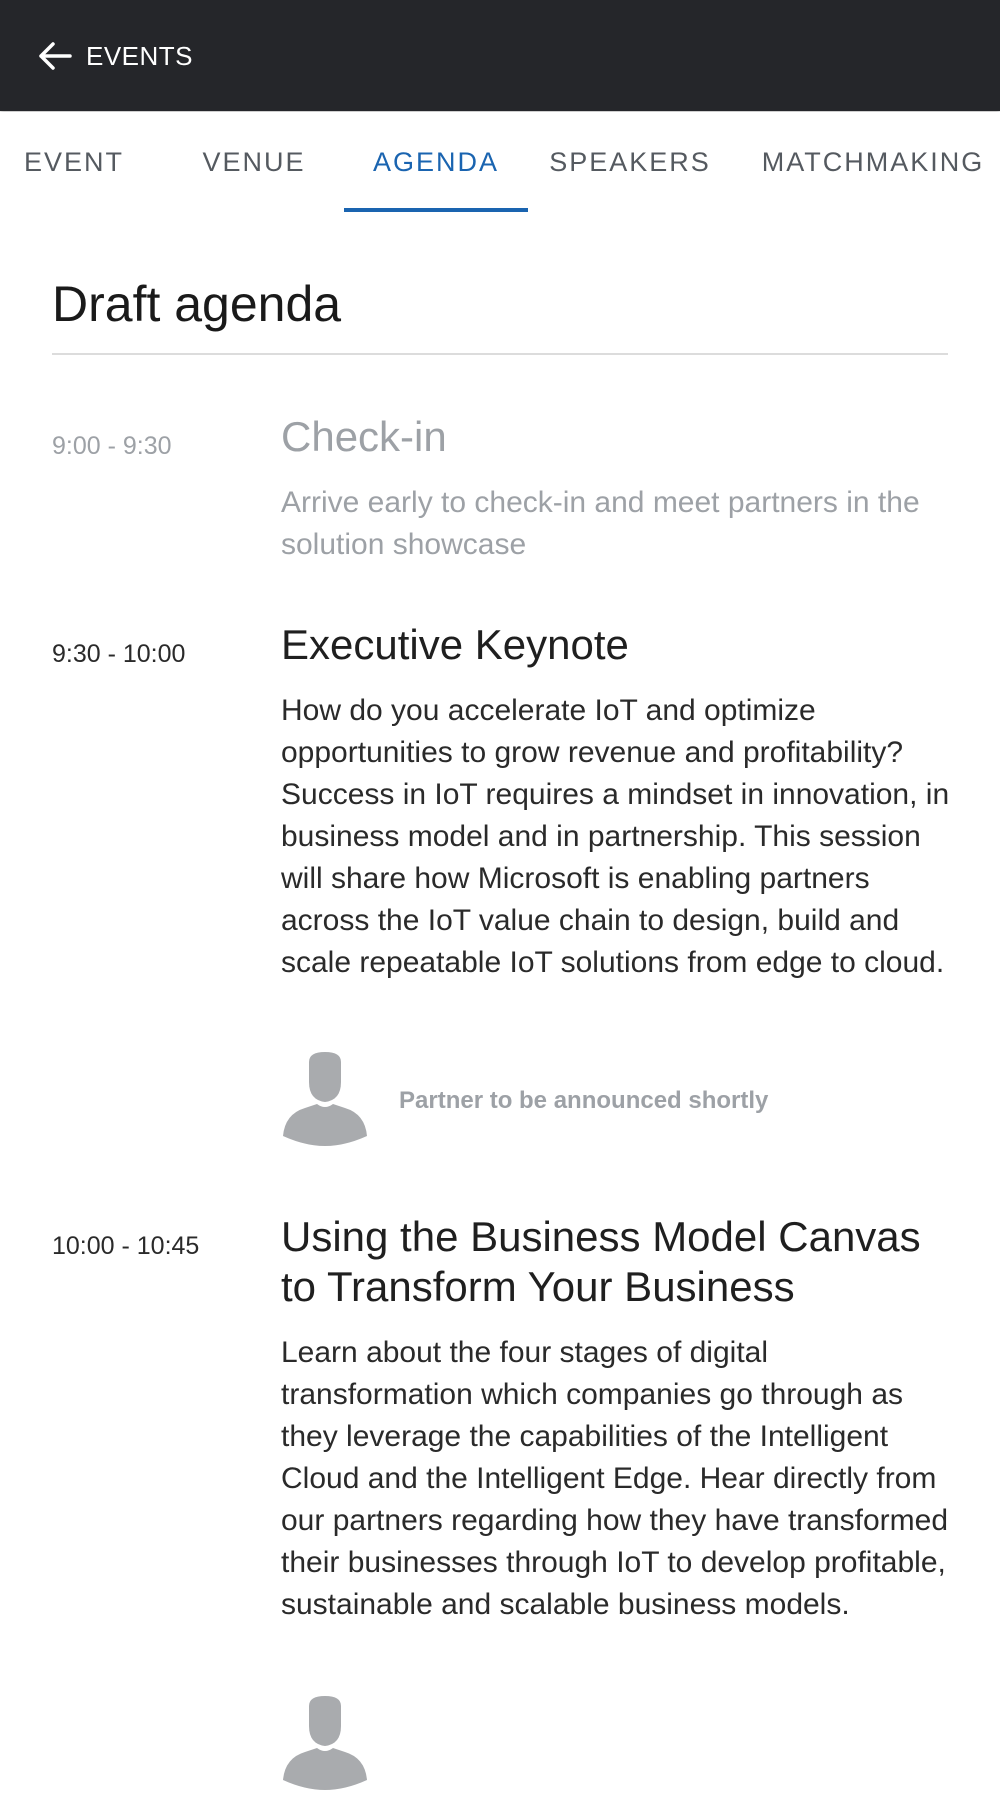 This screenshot has height=1795, width=1000. I want to click on title-divider, so click(500, 354).